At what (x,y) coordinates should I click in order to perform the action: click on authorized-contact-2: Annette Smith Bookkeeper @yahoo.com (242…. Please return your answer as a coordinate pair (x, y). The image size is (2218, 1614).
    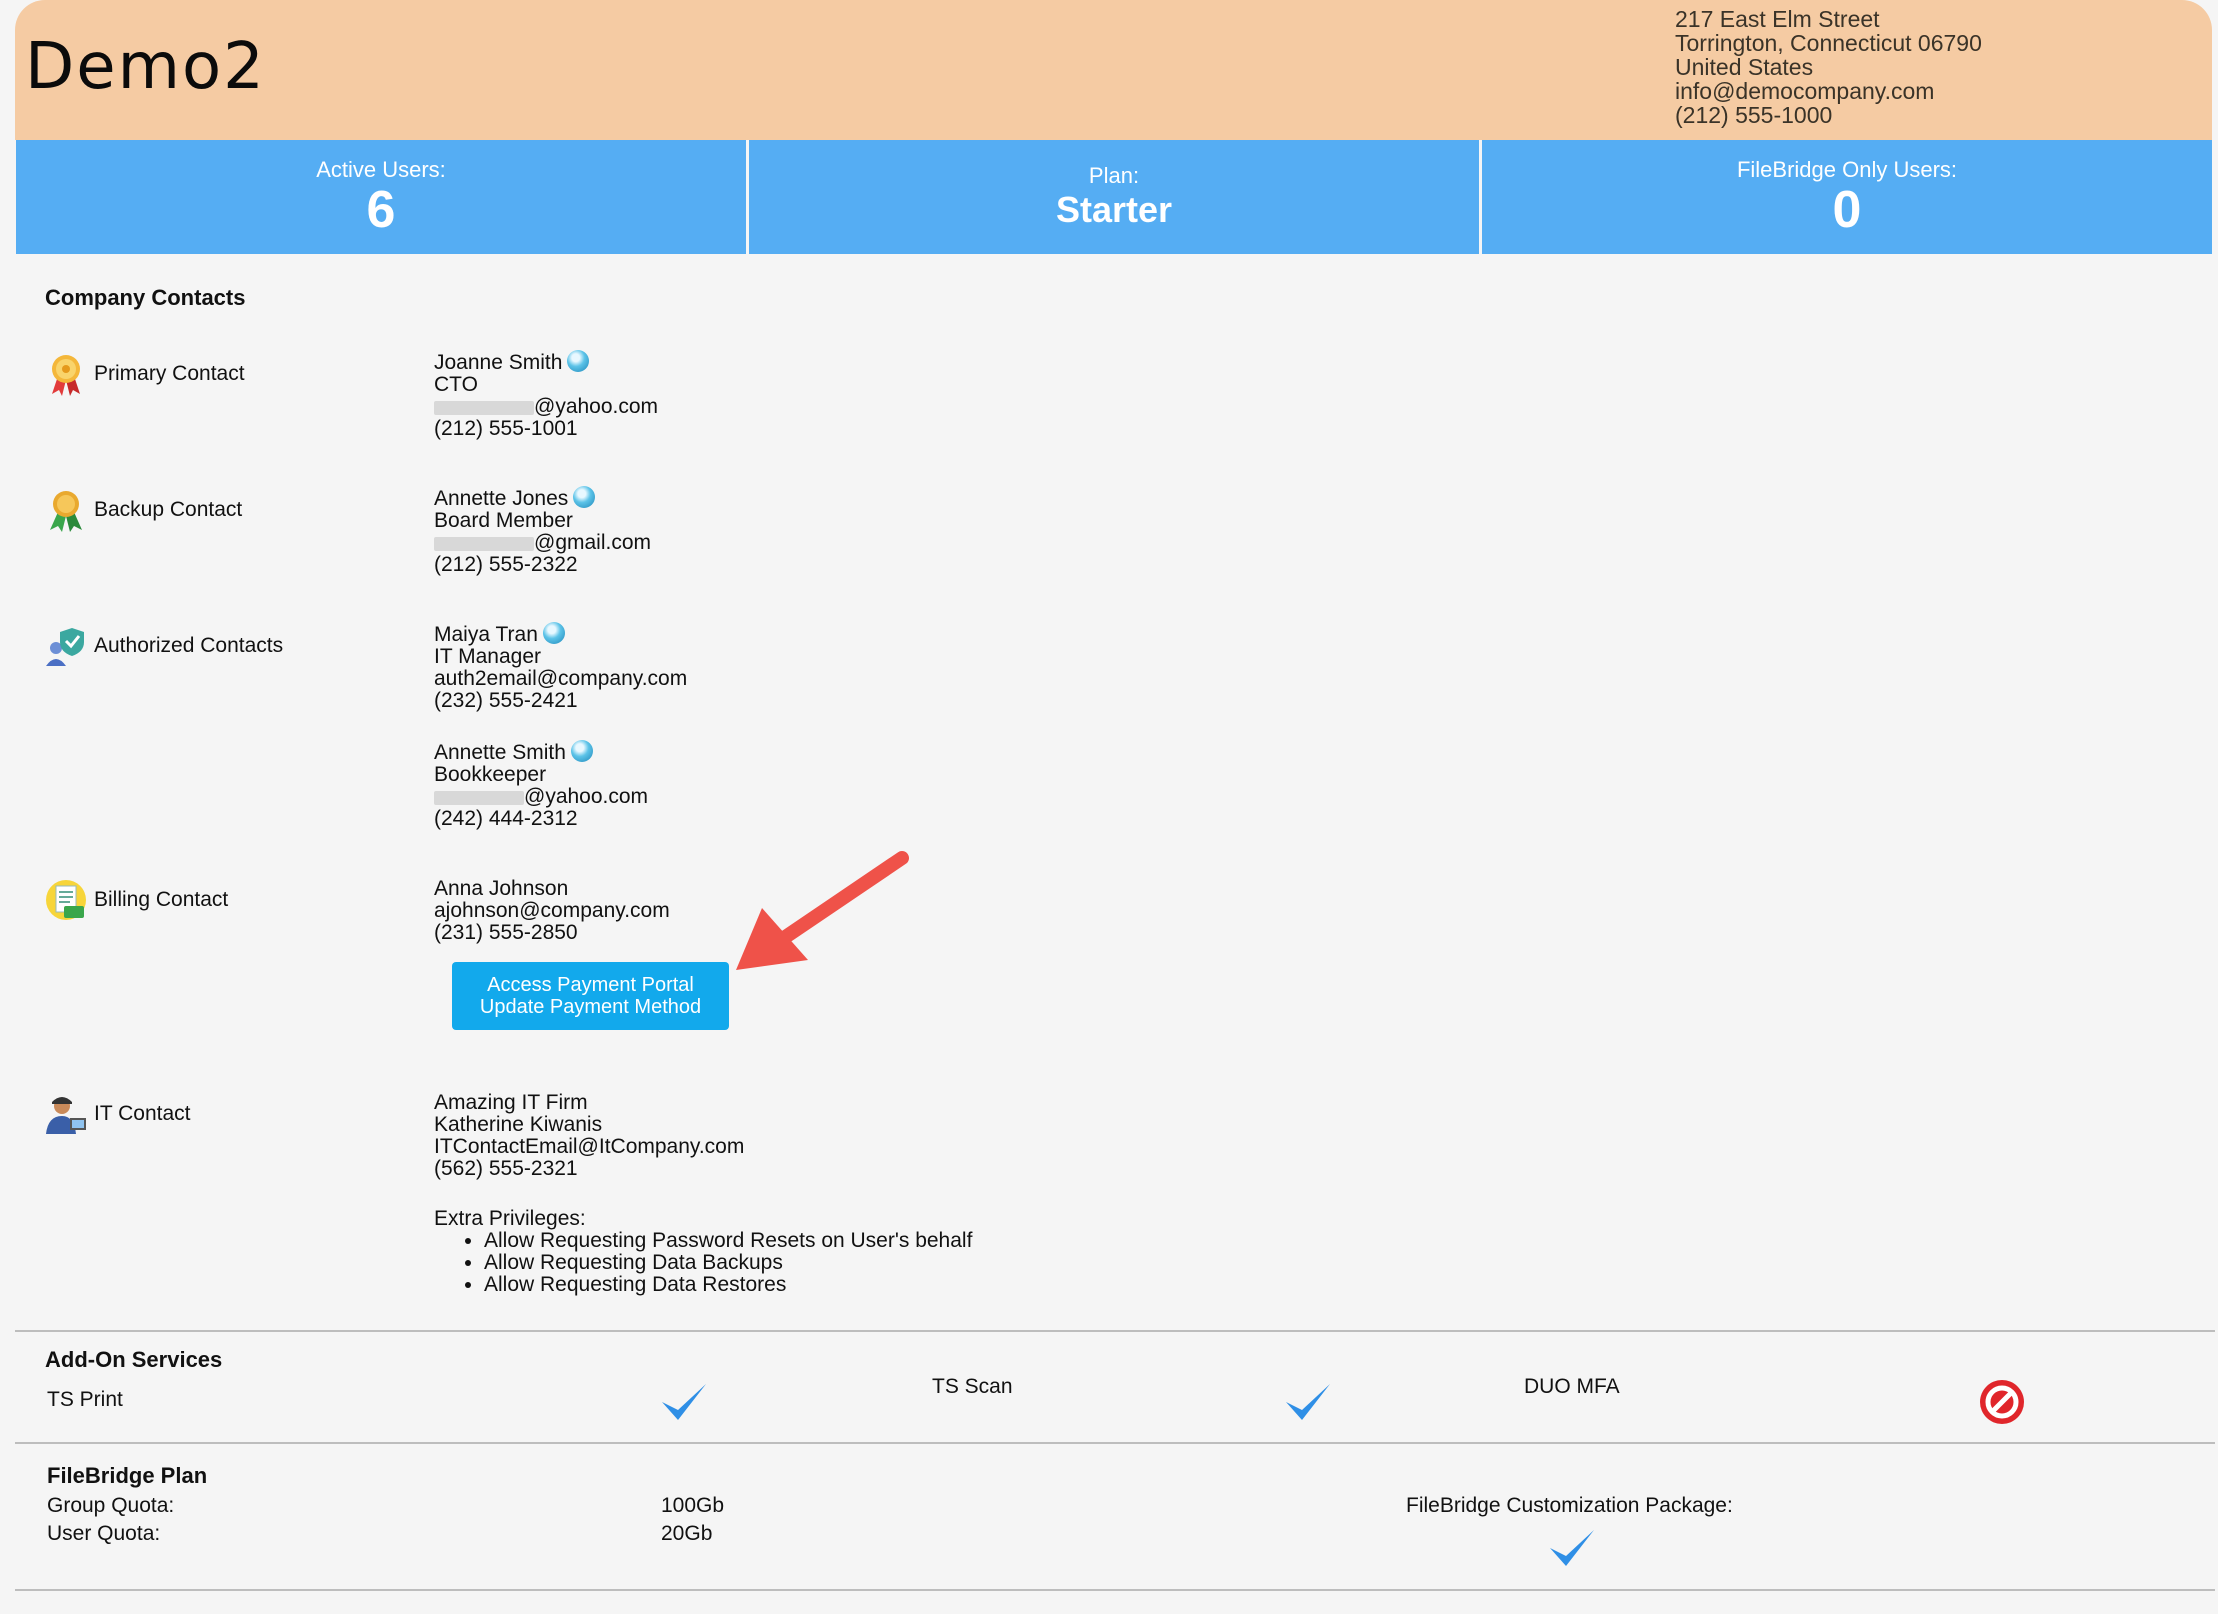
    Looking at the image, I should click on (541, 785).